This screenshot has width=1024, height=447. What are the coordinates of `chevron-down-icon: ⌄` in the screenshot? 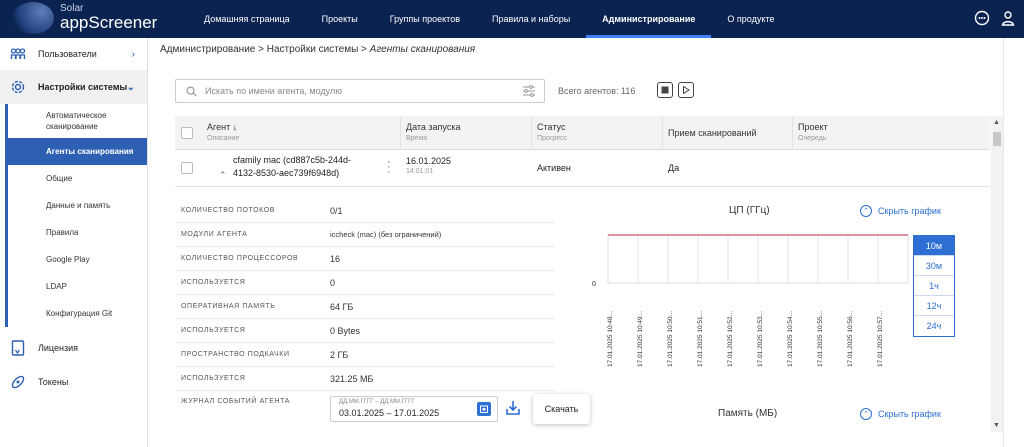 It's located at (130, 87).